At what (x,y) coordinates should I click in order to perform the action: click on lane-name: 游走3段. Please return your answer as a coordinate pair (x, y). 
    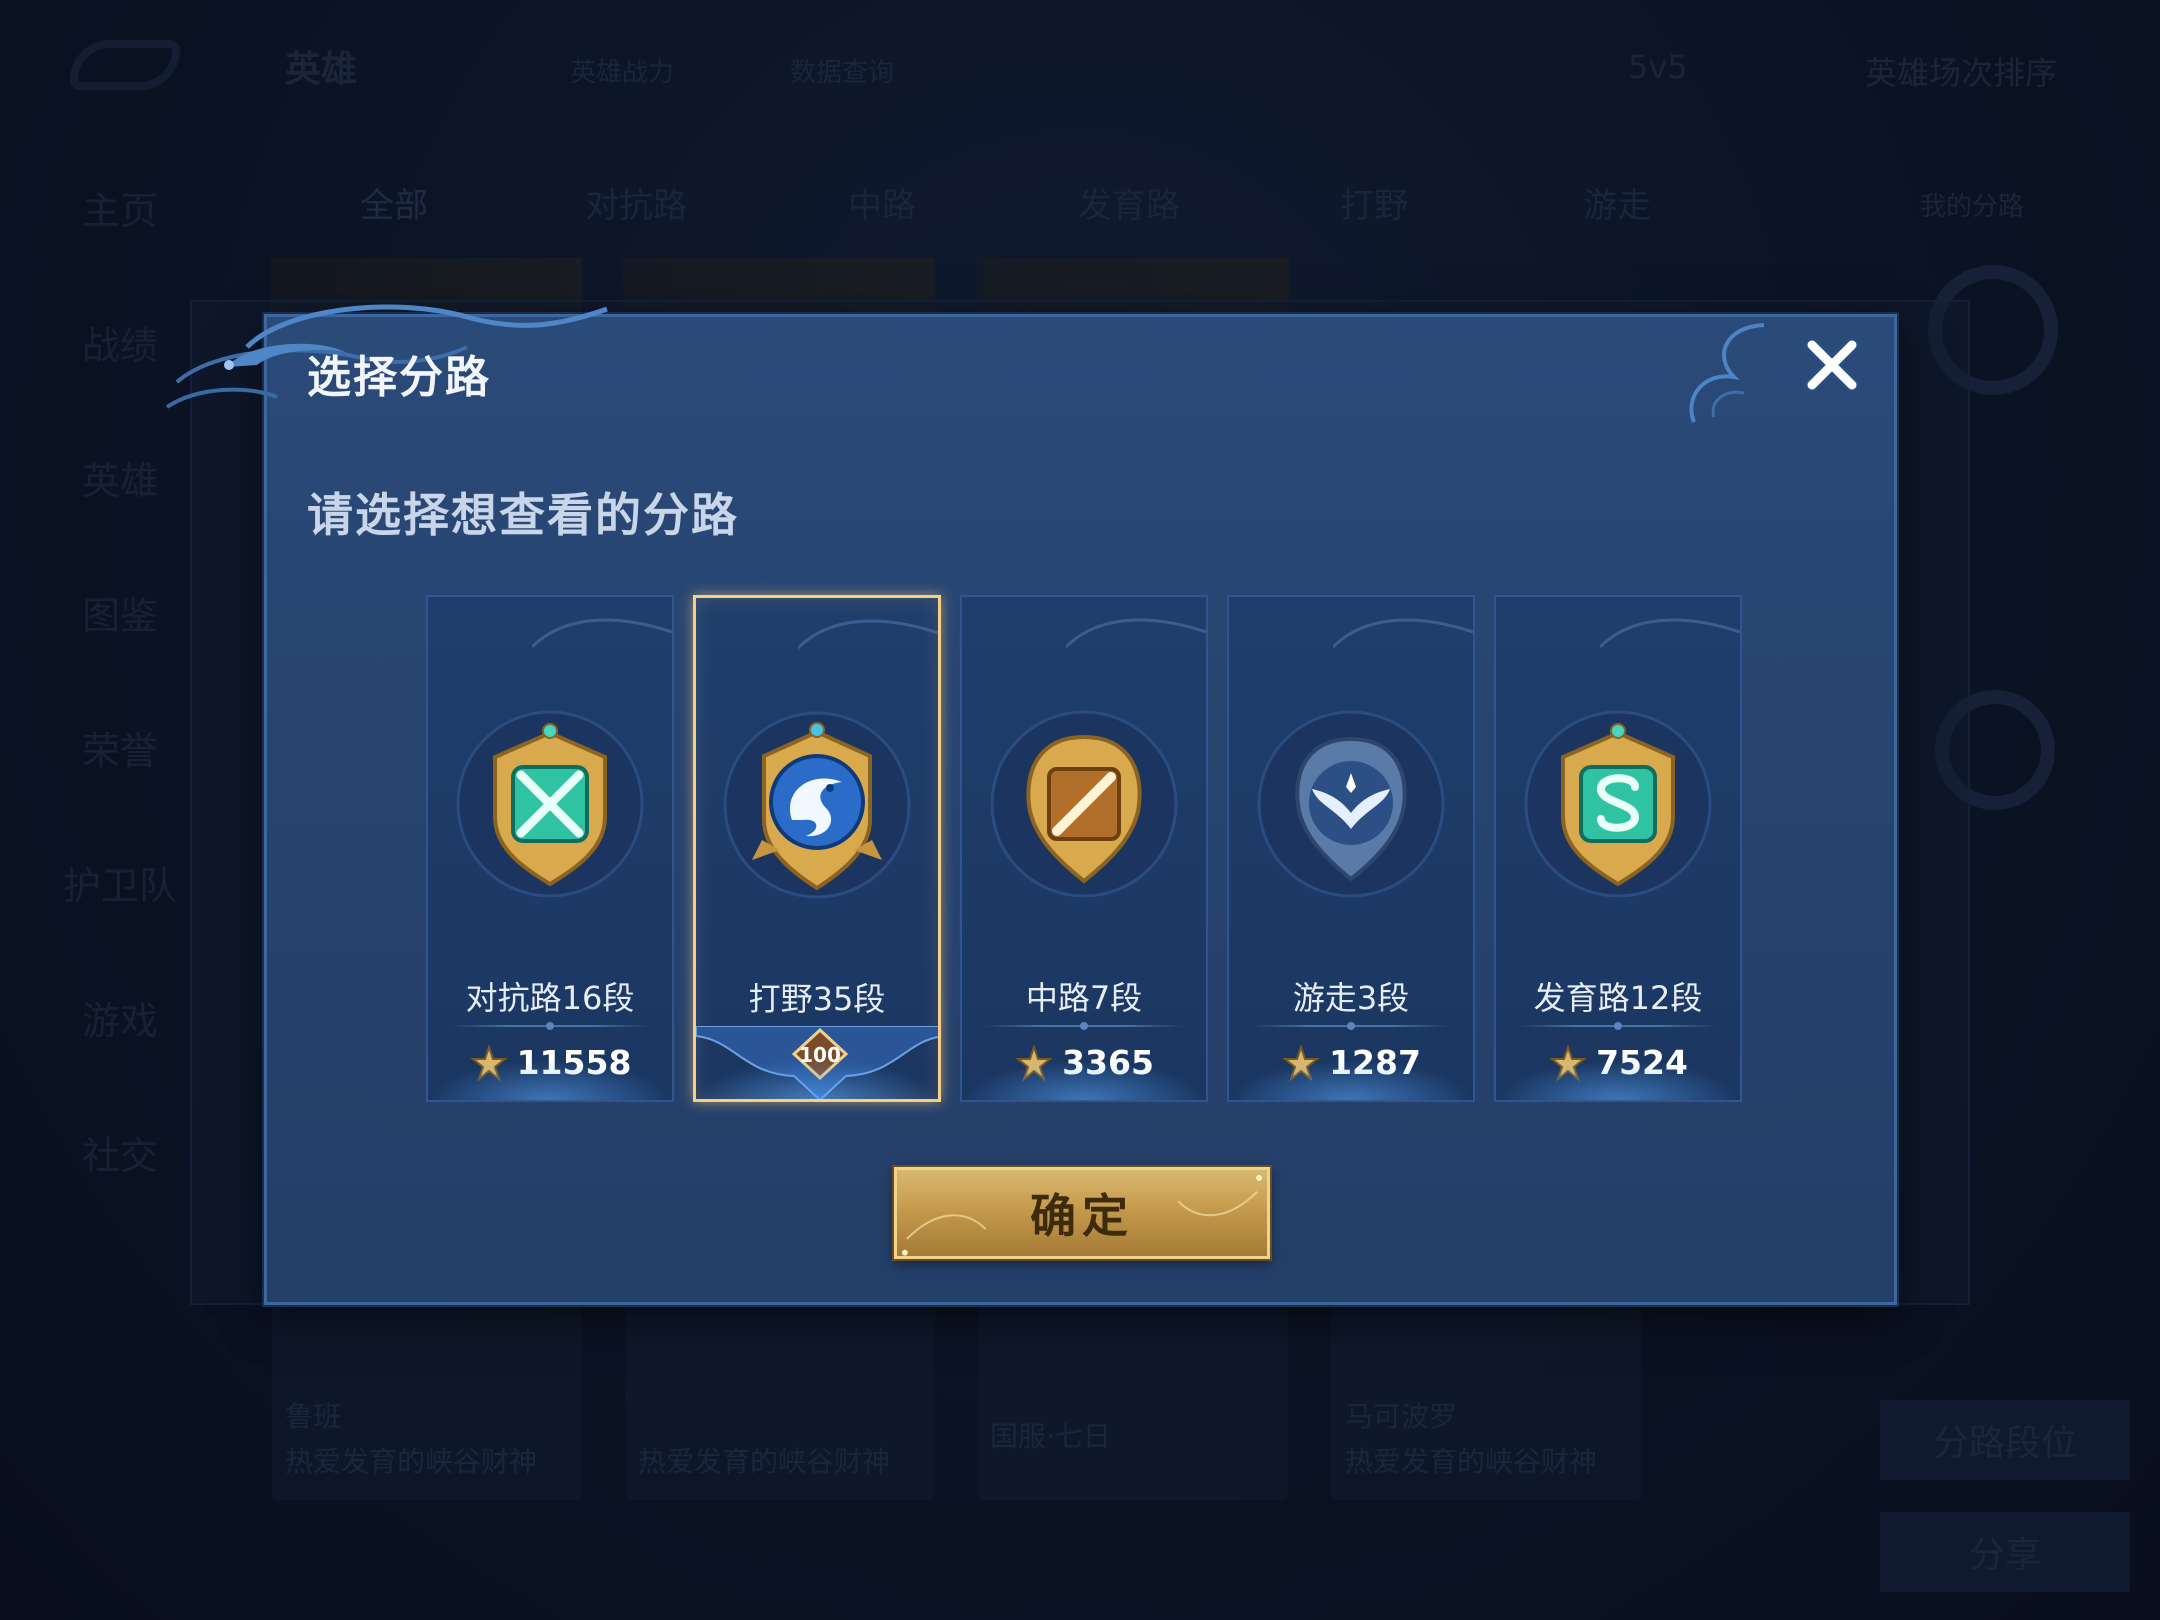
    Looking at the image, I should click on (1351, 998).